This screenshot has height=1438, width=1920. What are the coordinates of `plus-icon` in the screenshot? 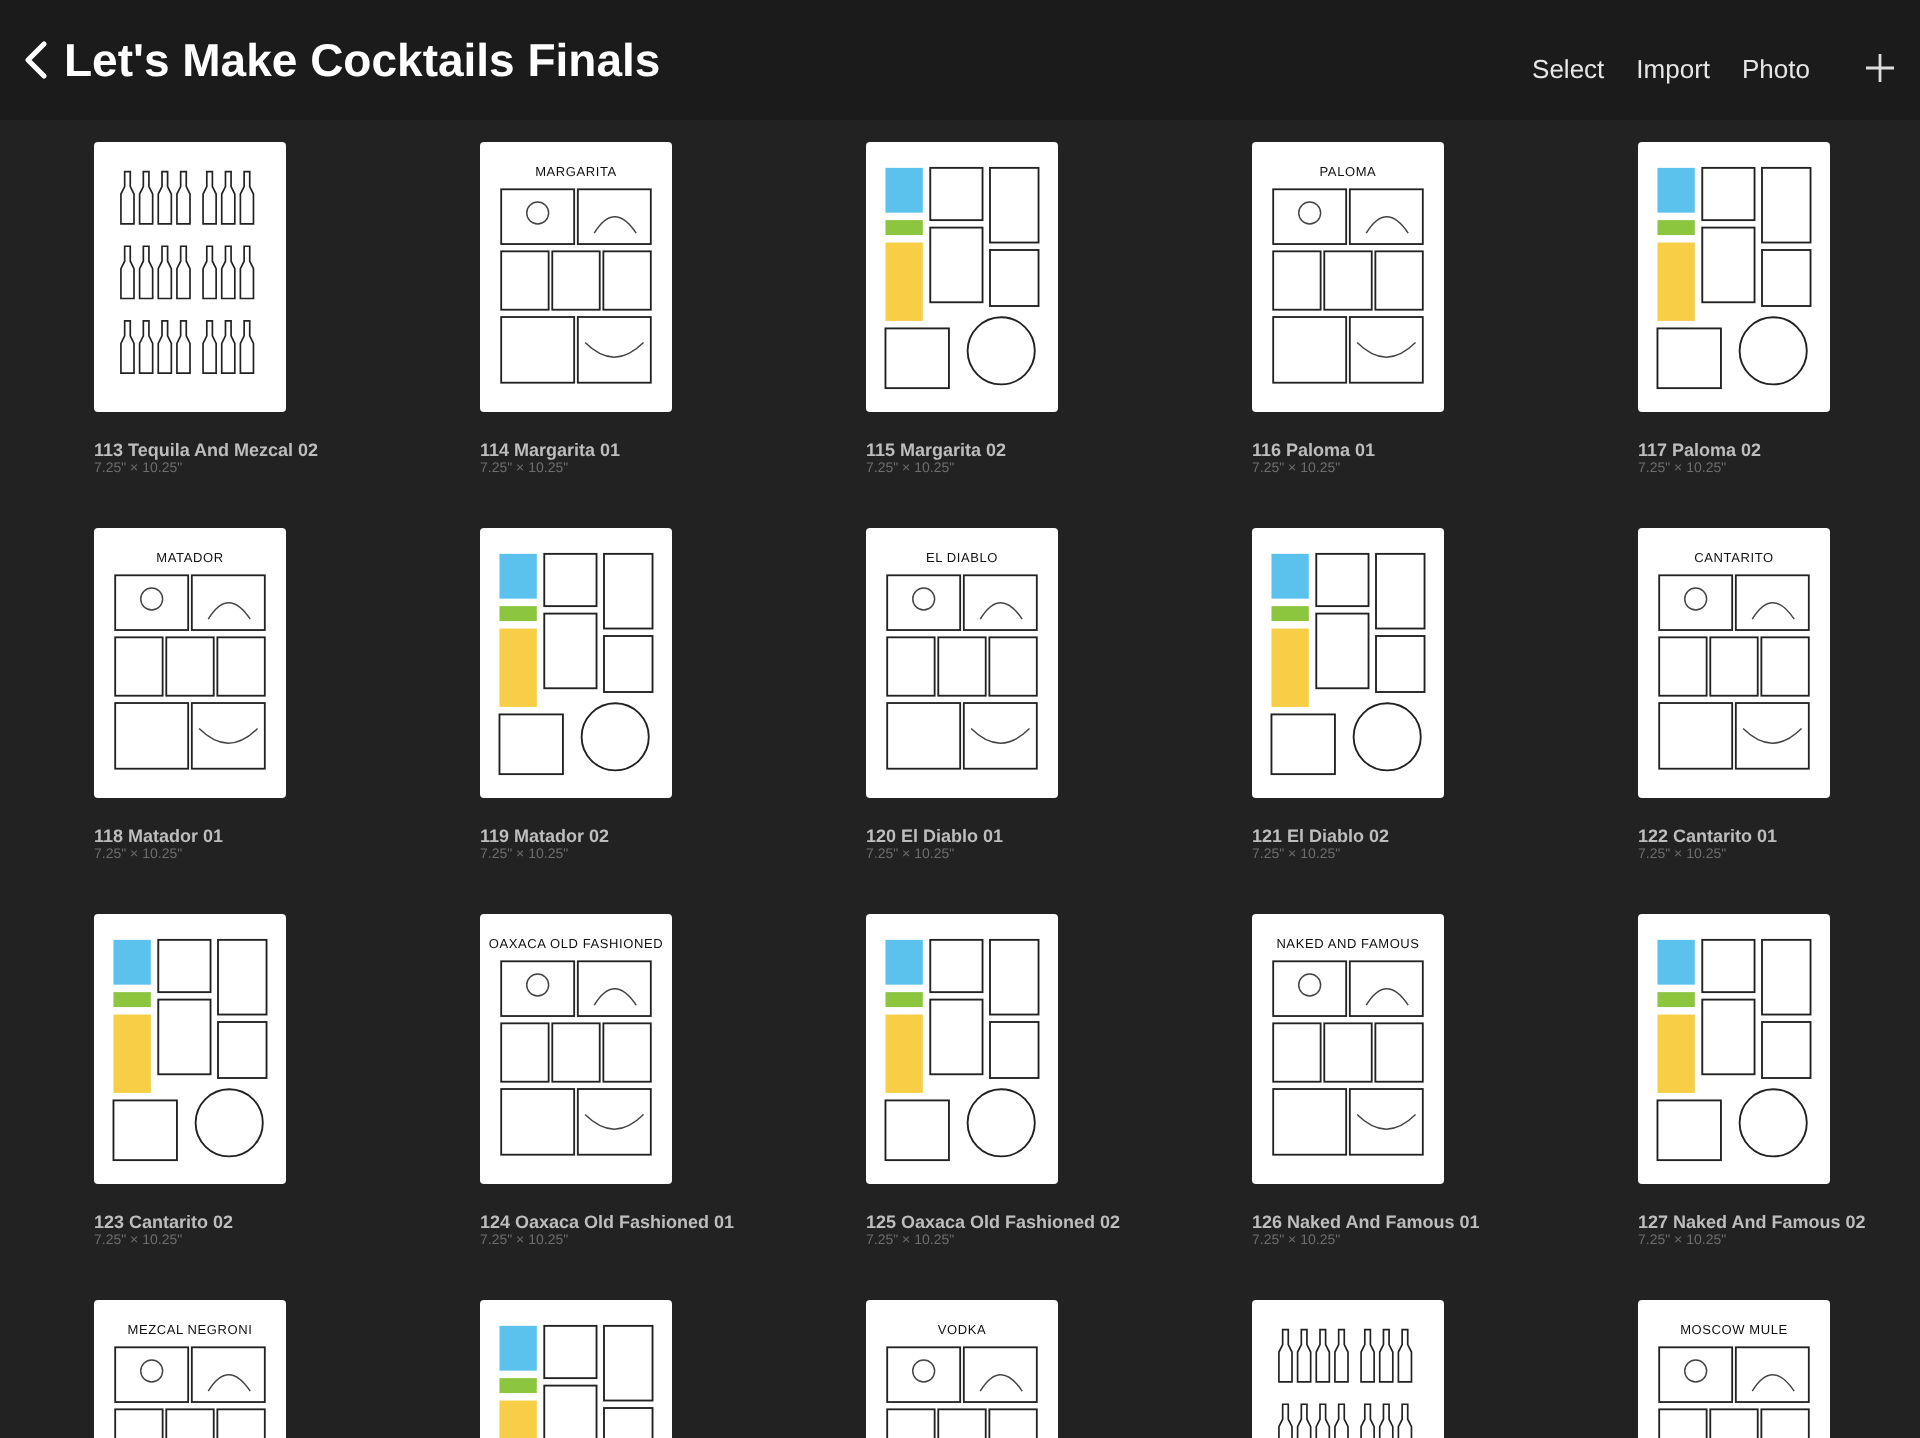 It's located at (1880, 68).